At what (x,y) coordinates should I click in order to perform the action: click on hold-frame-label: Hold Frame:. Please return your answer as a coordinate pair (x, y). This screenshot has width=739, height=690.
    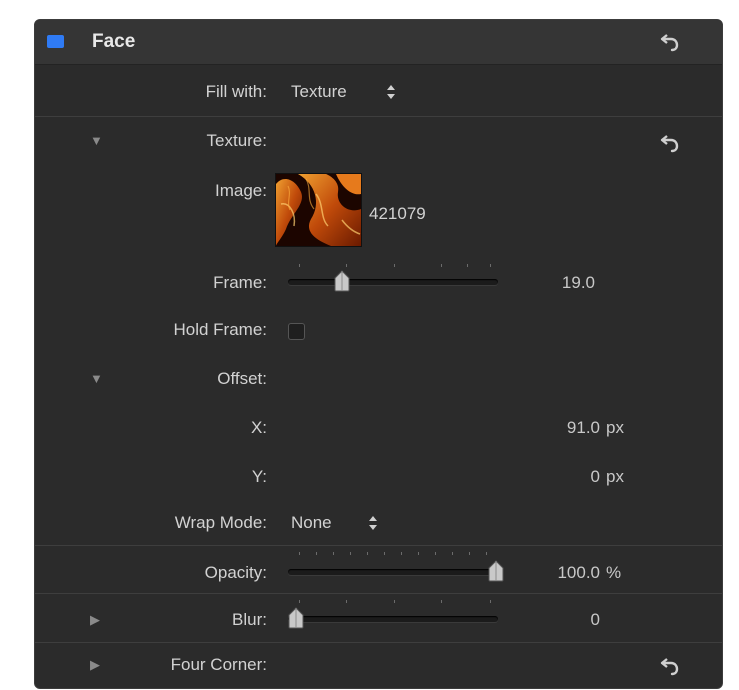
    Looking at the image, I should click on (220, 329).